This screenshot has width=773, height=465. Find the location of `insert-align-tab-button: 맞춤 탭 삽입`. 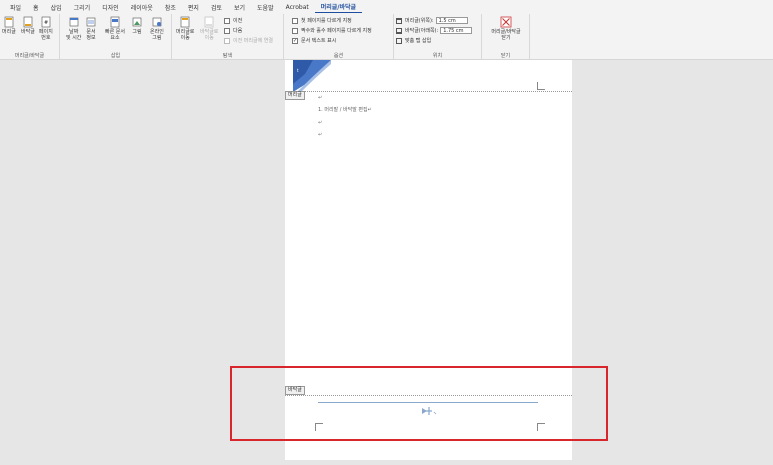

insert-align-tab-button: 맞춤 탭 삽입 is located at coordinates (413, 40).